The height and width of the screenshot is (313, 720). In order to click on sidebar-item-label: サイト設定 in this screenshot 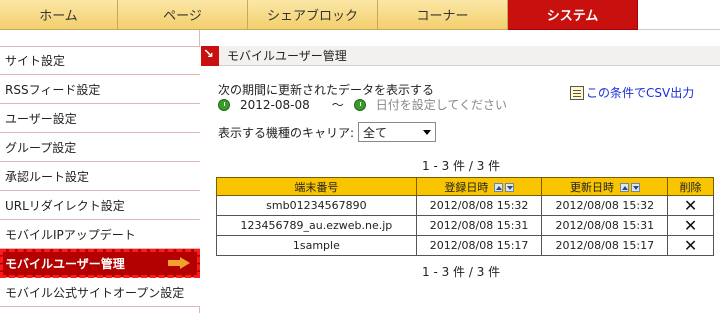, I will do `click(35, 61)`.